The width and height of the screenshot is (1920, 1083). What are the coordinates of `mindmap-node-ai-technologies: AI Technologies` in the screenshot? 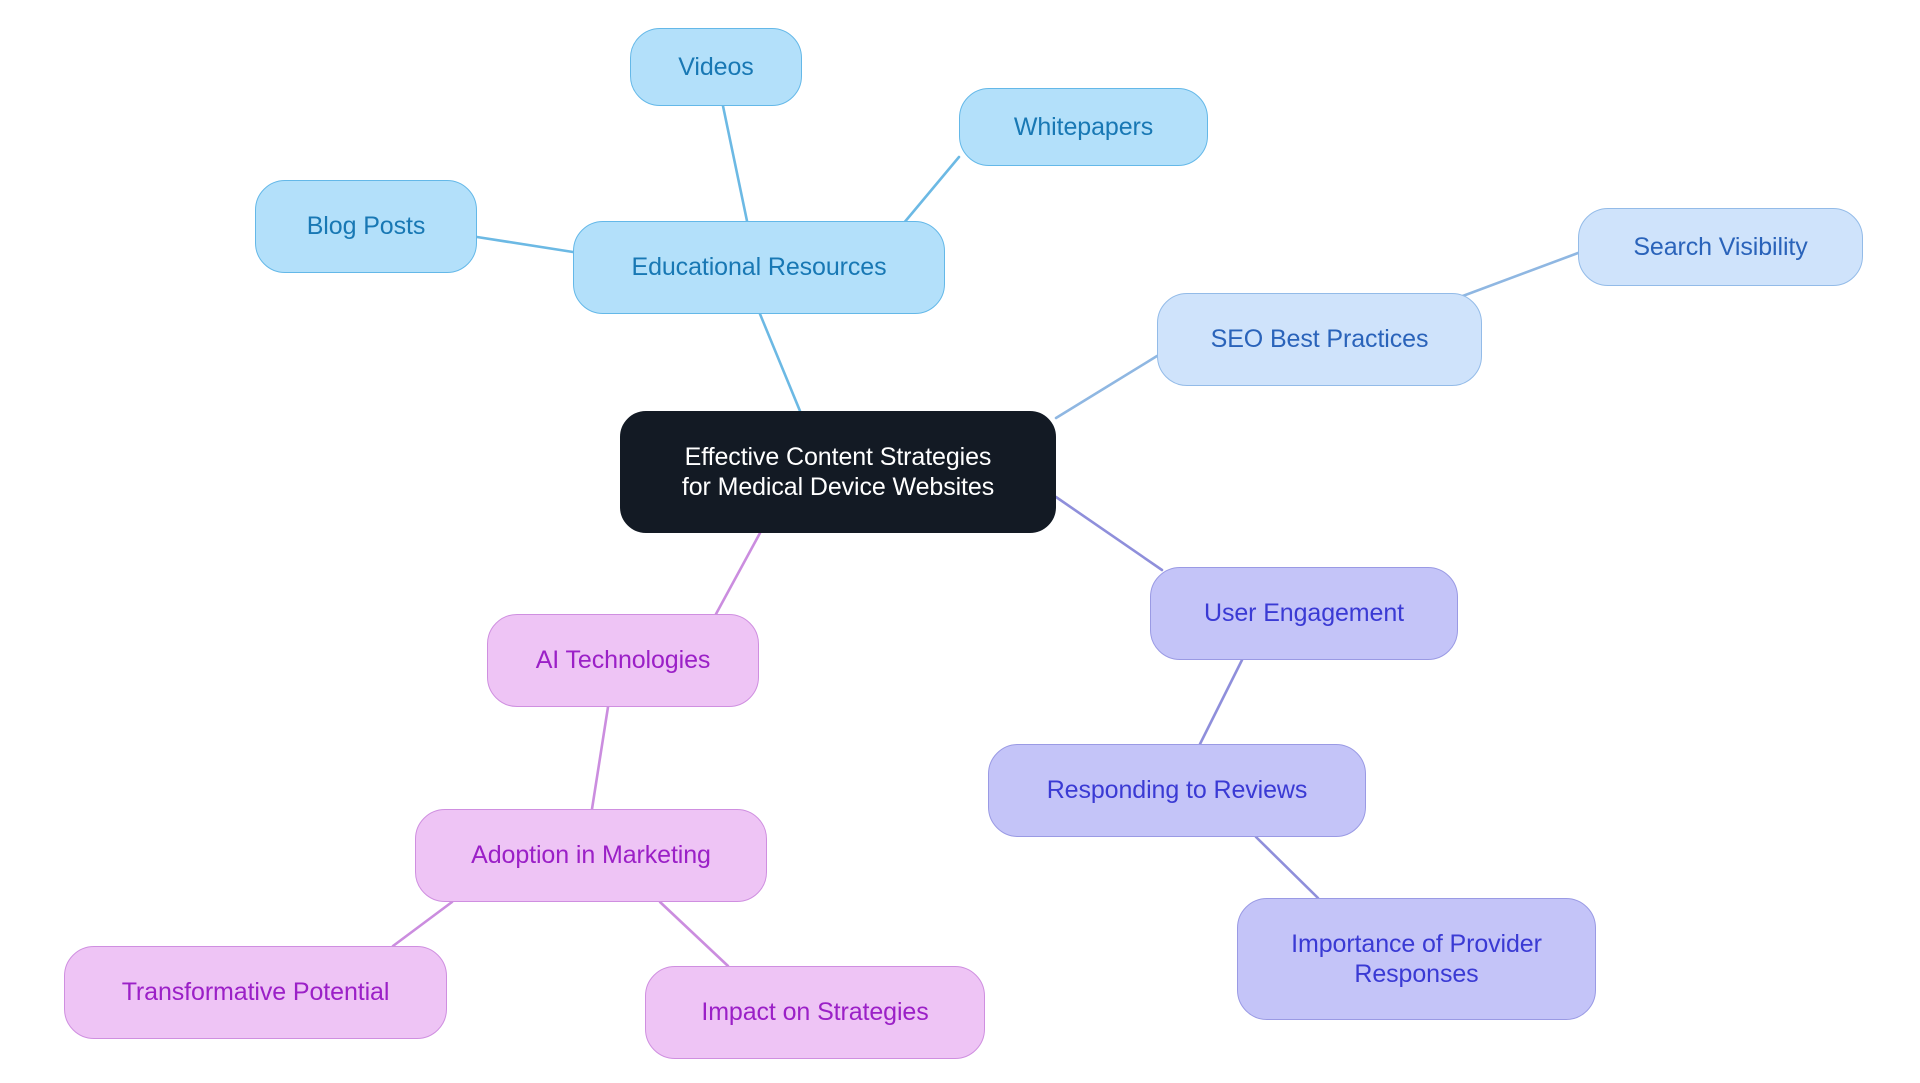 It's located at (623, 660).